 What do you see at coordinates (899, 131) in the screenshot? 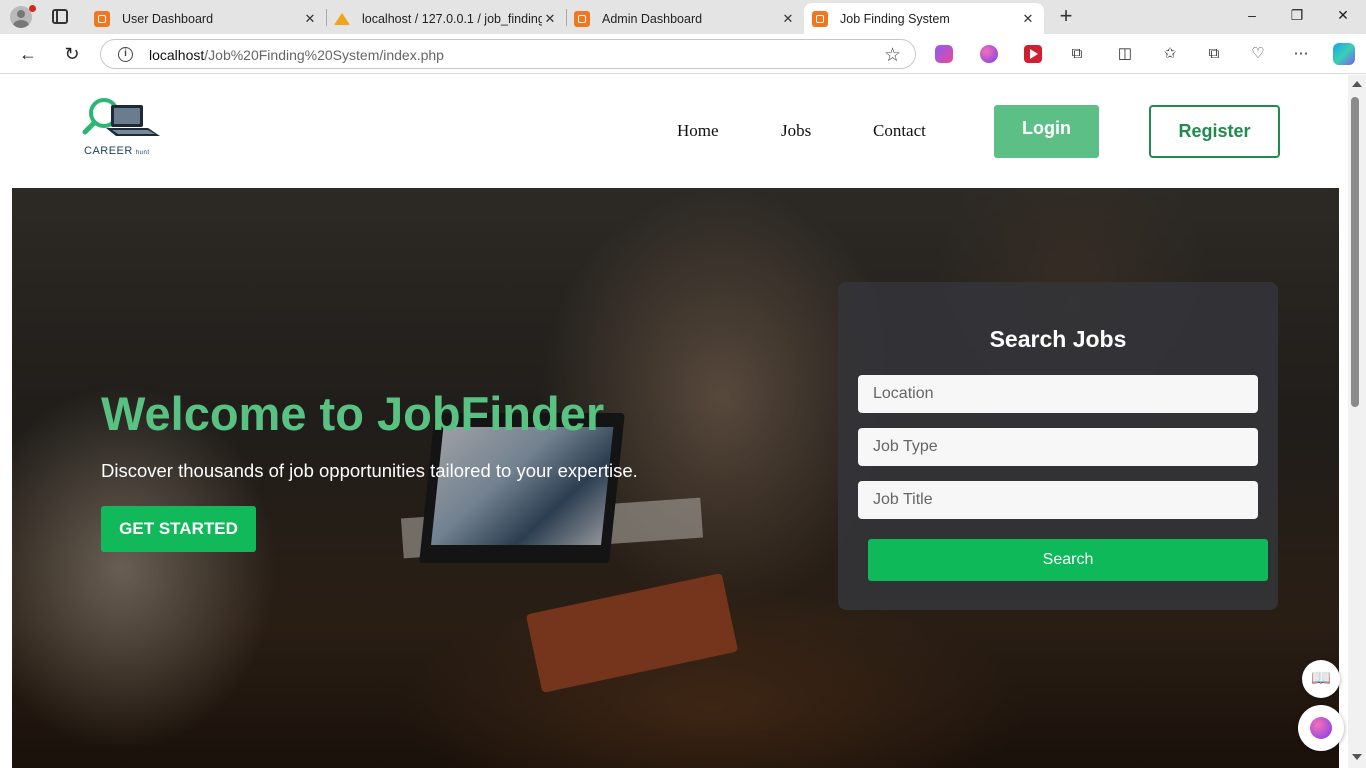
I see `nav-contact: Contact` at bounding box center [899, 131].